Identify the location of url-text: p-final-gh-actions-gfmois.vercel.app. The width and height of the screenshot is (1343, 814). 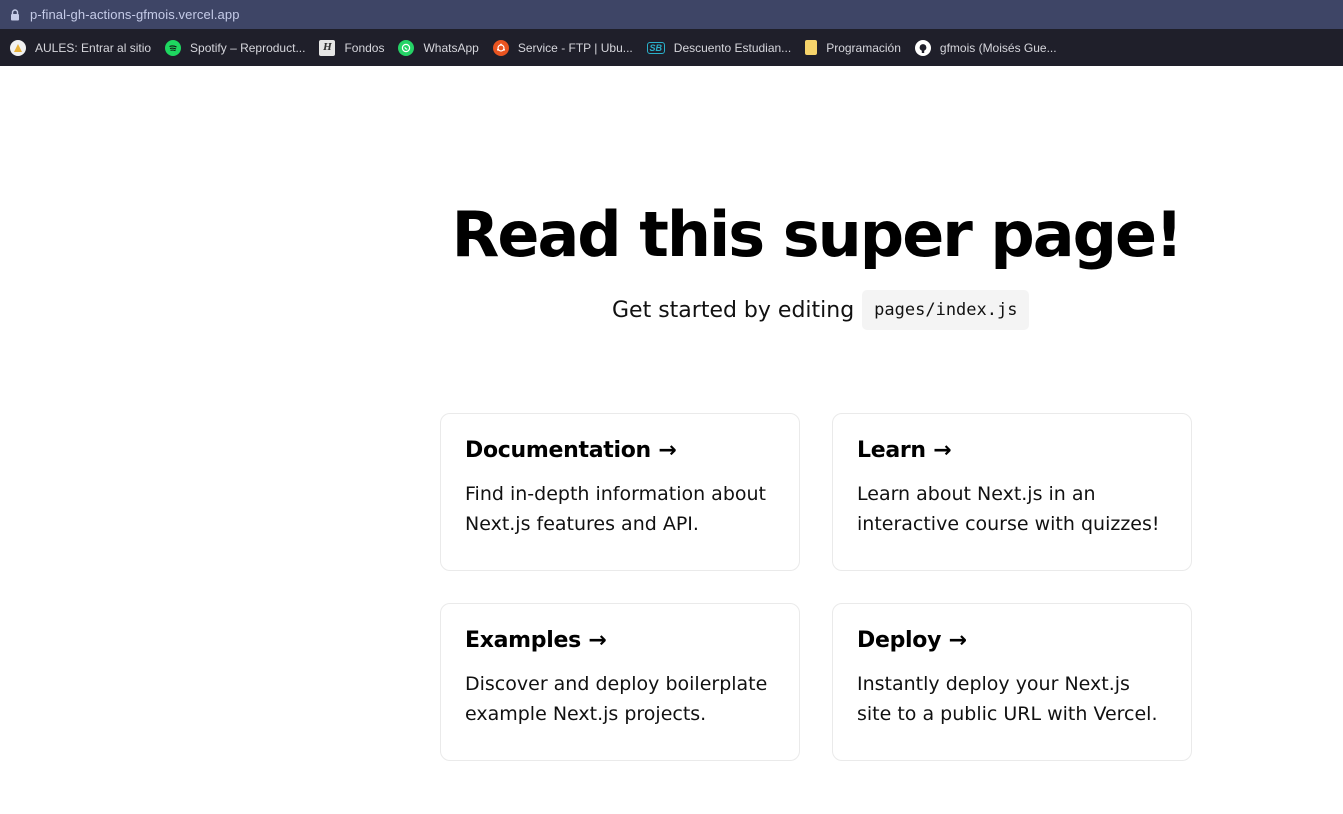
(135, 14).